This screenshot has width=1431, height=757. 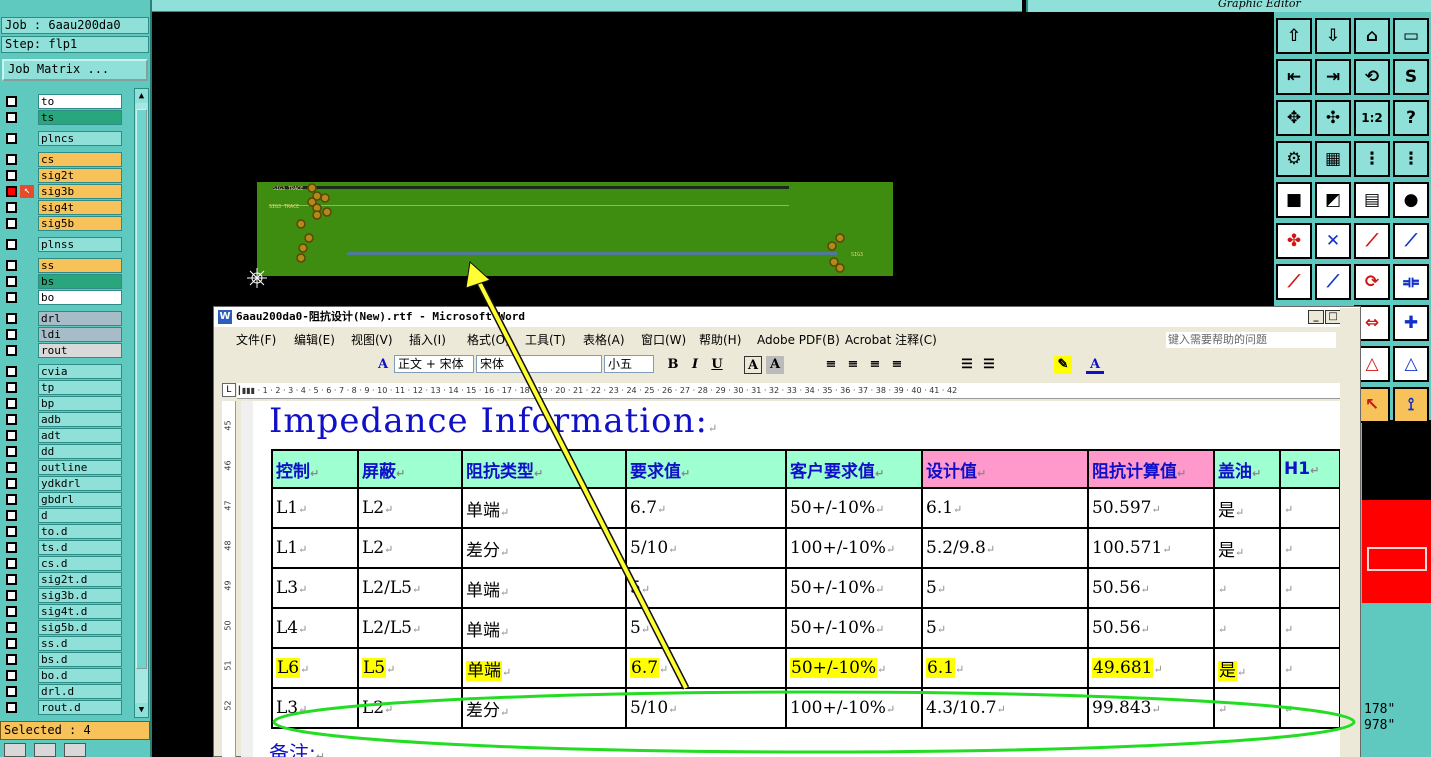 What do you see at coordinates (141, 710) in the screenshot?
I see `scroll-down-icon: ▼` at bounding box center [141, 710].